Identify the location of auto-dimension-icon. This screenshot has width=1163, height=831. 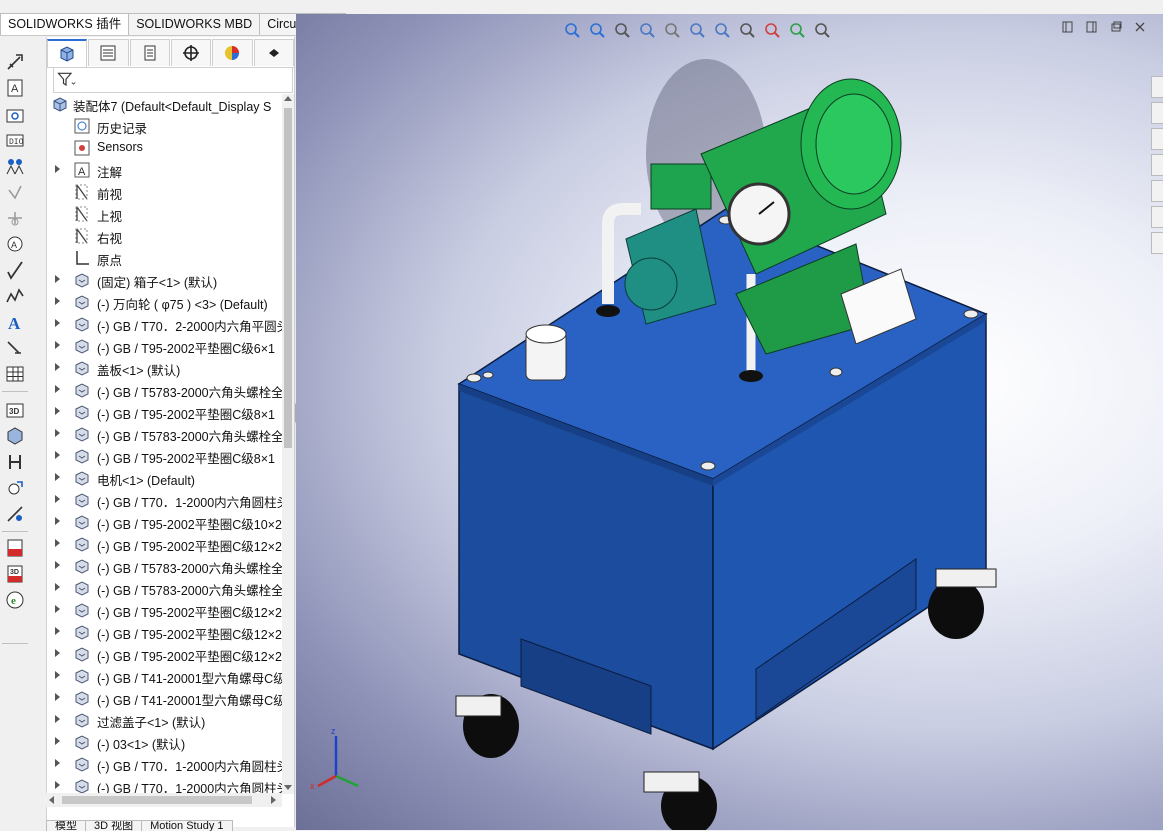
(15, 514).